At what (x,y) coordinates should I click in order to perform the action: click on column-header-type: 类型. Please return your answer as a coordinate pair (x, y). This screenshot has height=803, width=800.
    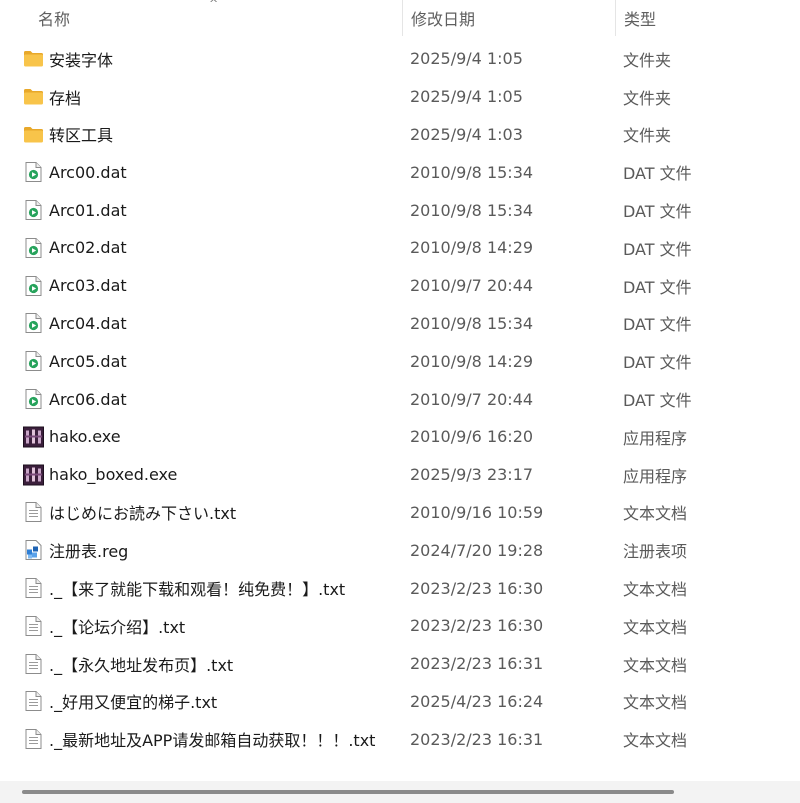
    Looking at the image, I should click on (707, 18).